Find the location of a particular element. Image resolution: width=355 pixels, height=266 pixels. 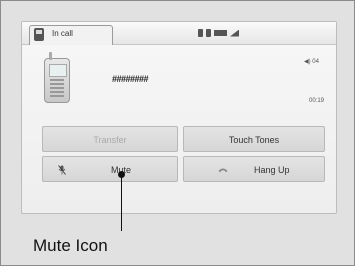

in-call-tab: In call is located at coordinates (71, 35).